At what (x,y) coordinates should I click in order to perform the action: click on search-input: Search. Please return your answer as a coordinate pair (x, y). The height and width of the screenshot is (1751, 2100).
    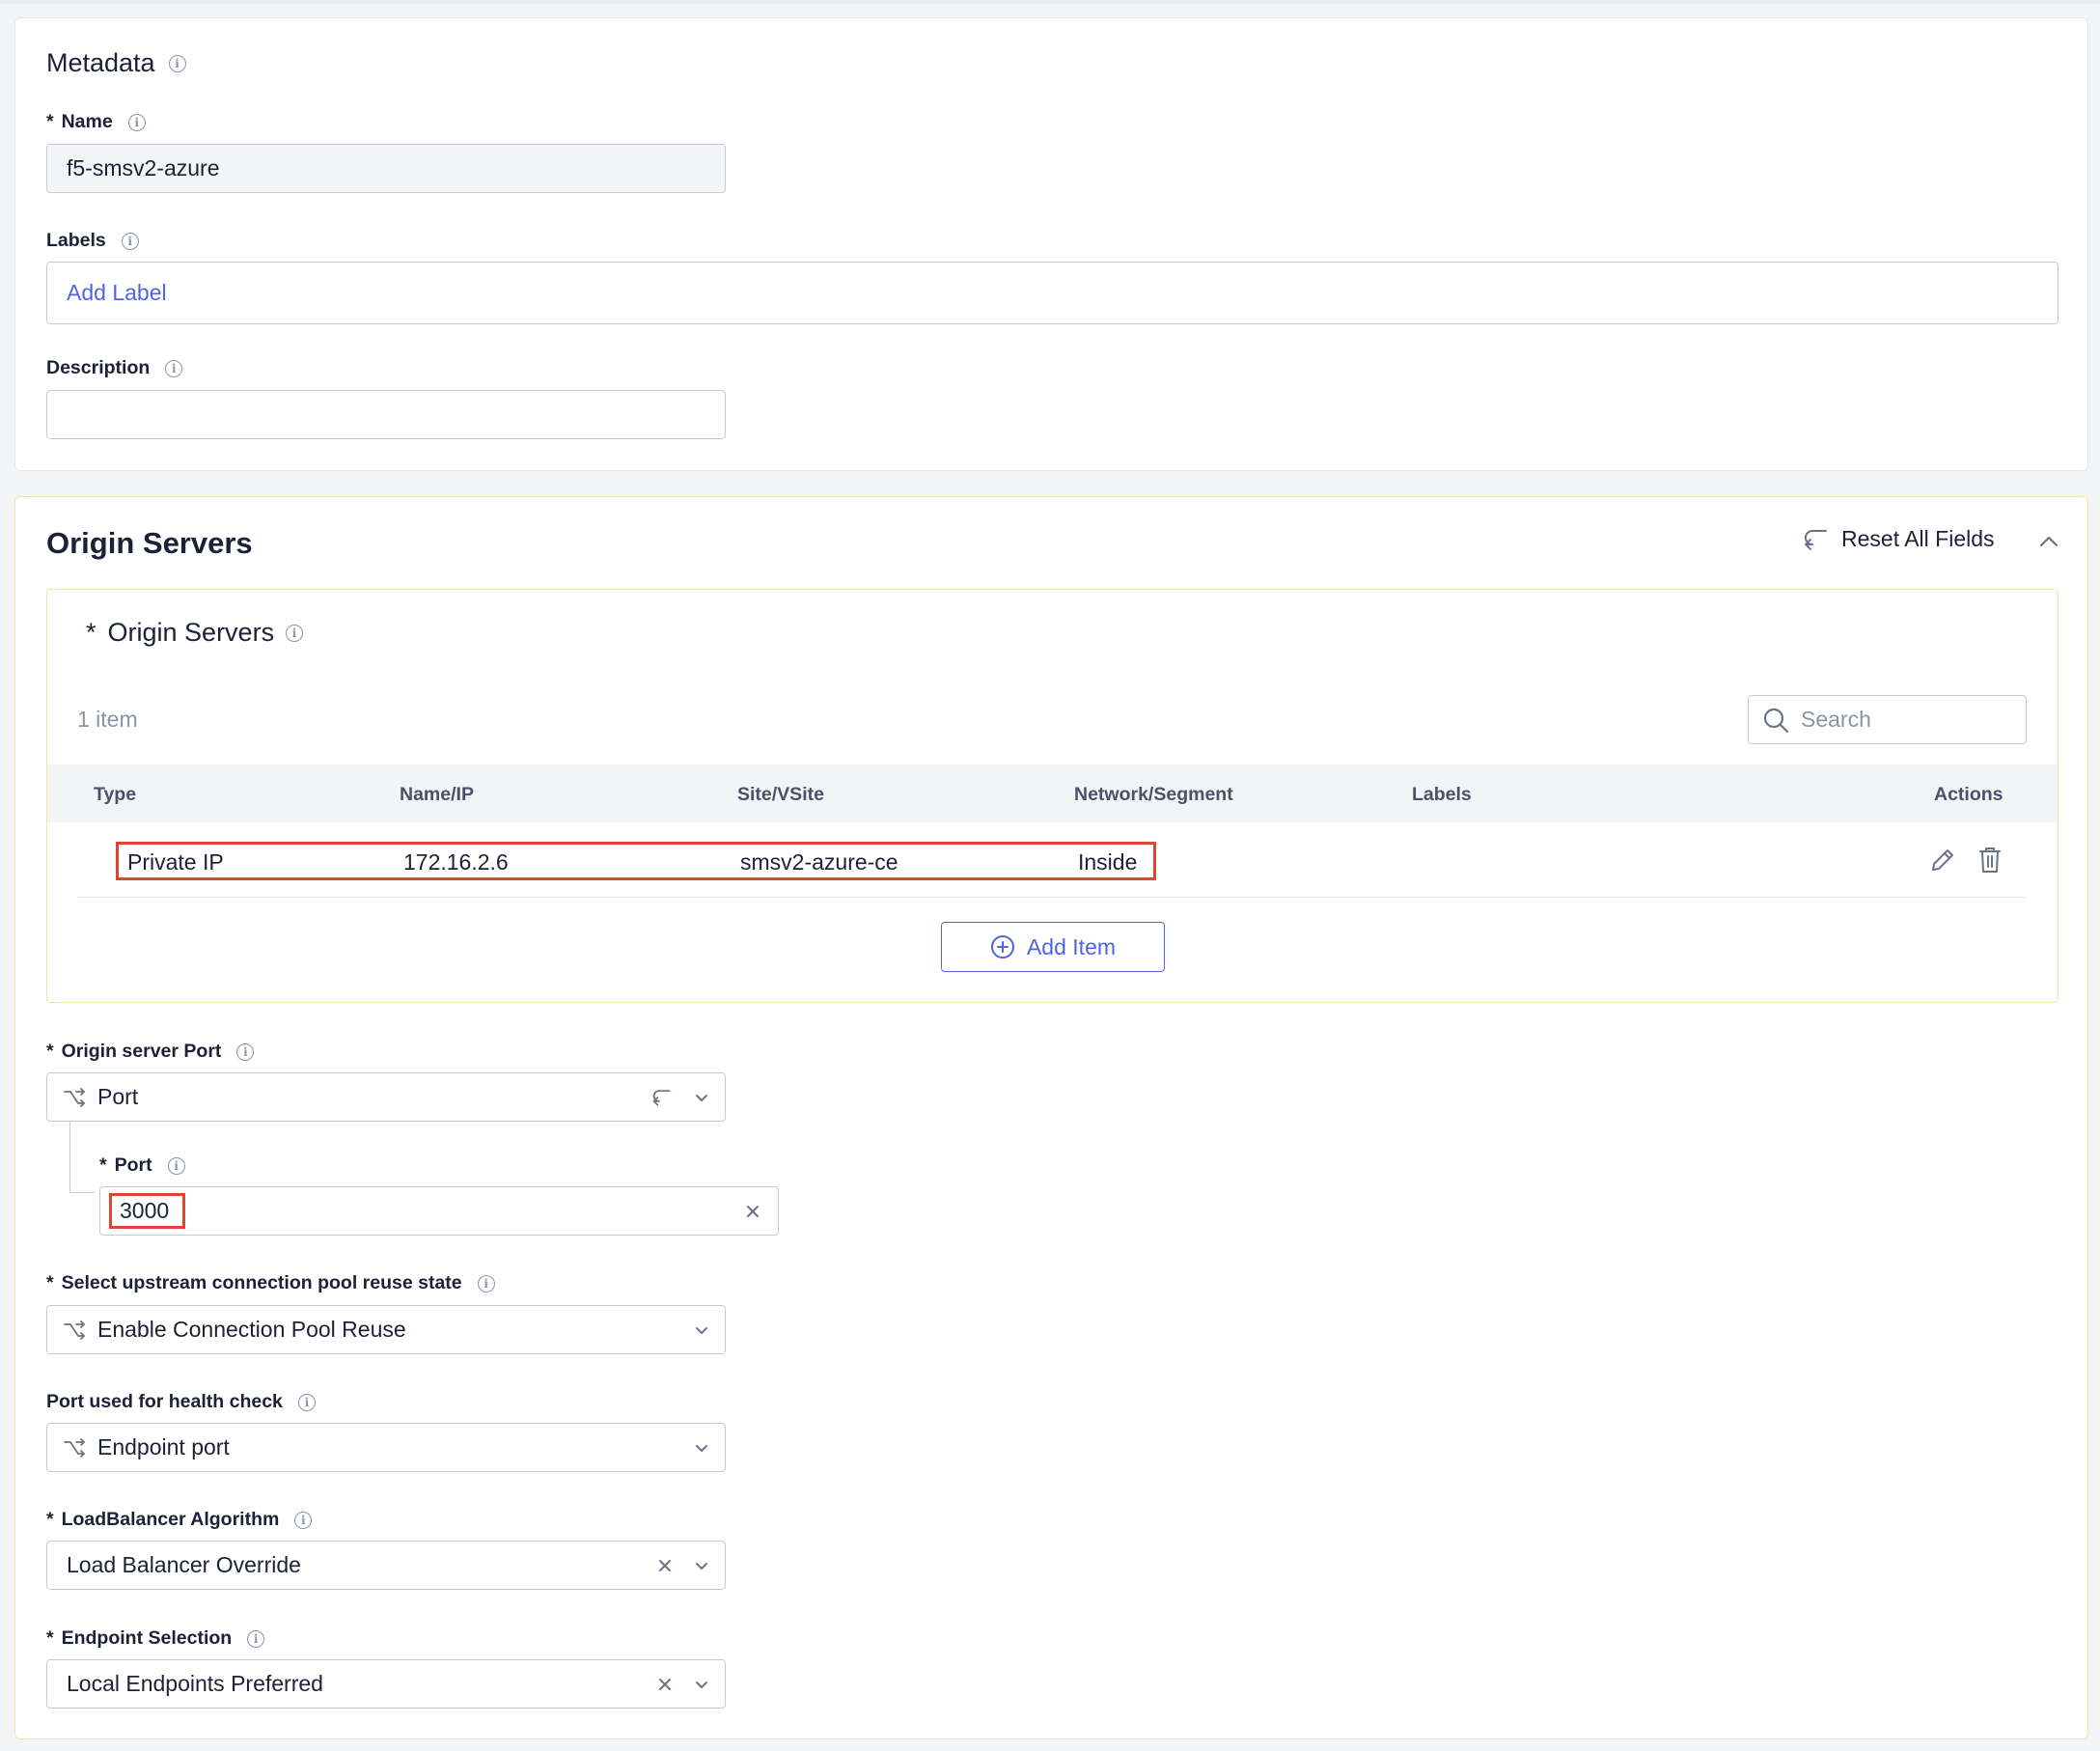
    Looking at the image, I should click on (1887, 719).